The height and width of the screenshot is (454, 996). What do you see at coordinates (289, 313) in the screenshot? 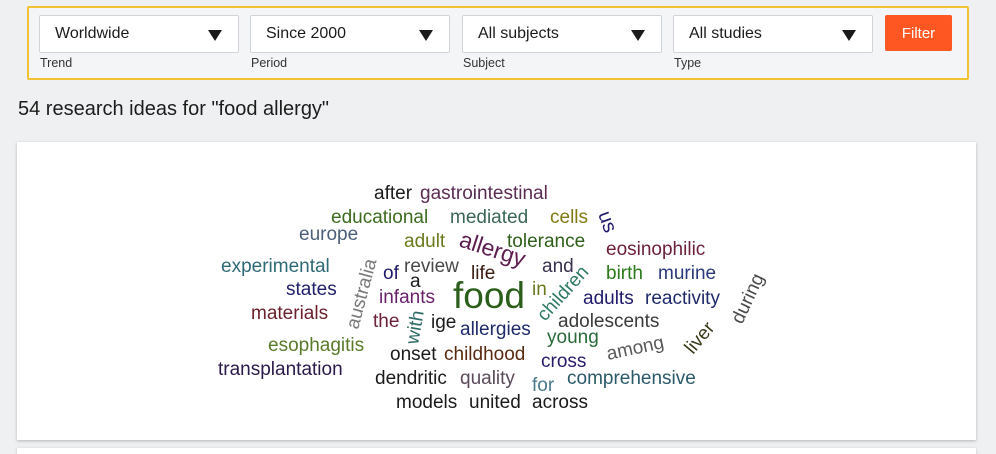
I see `cloud-word-materials: materials` at bounding box center [289, 313].